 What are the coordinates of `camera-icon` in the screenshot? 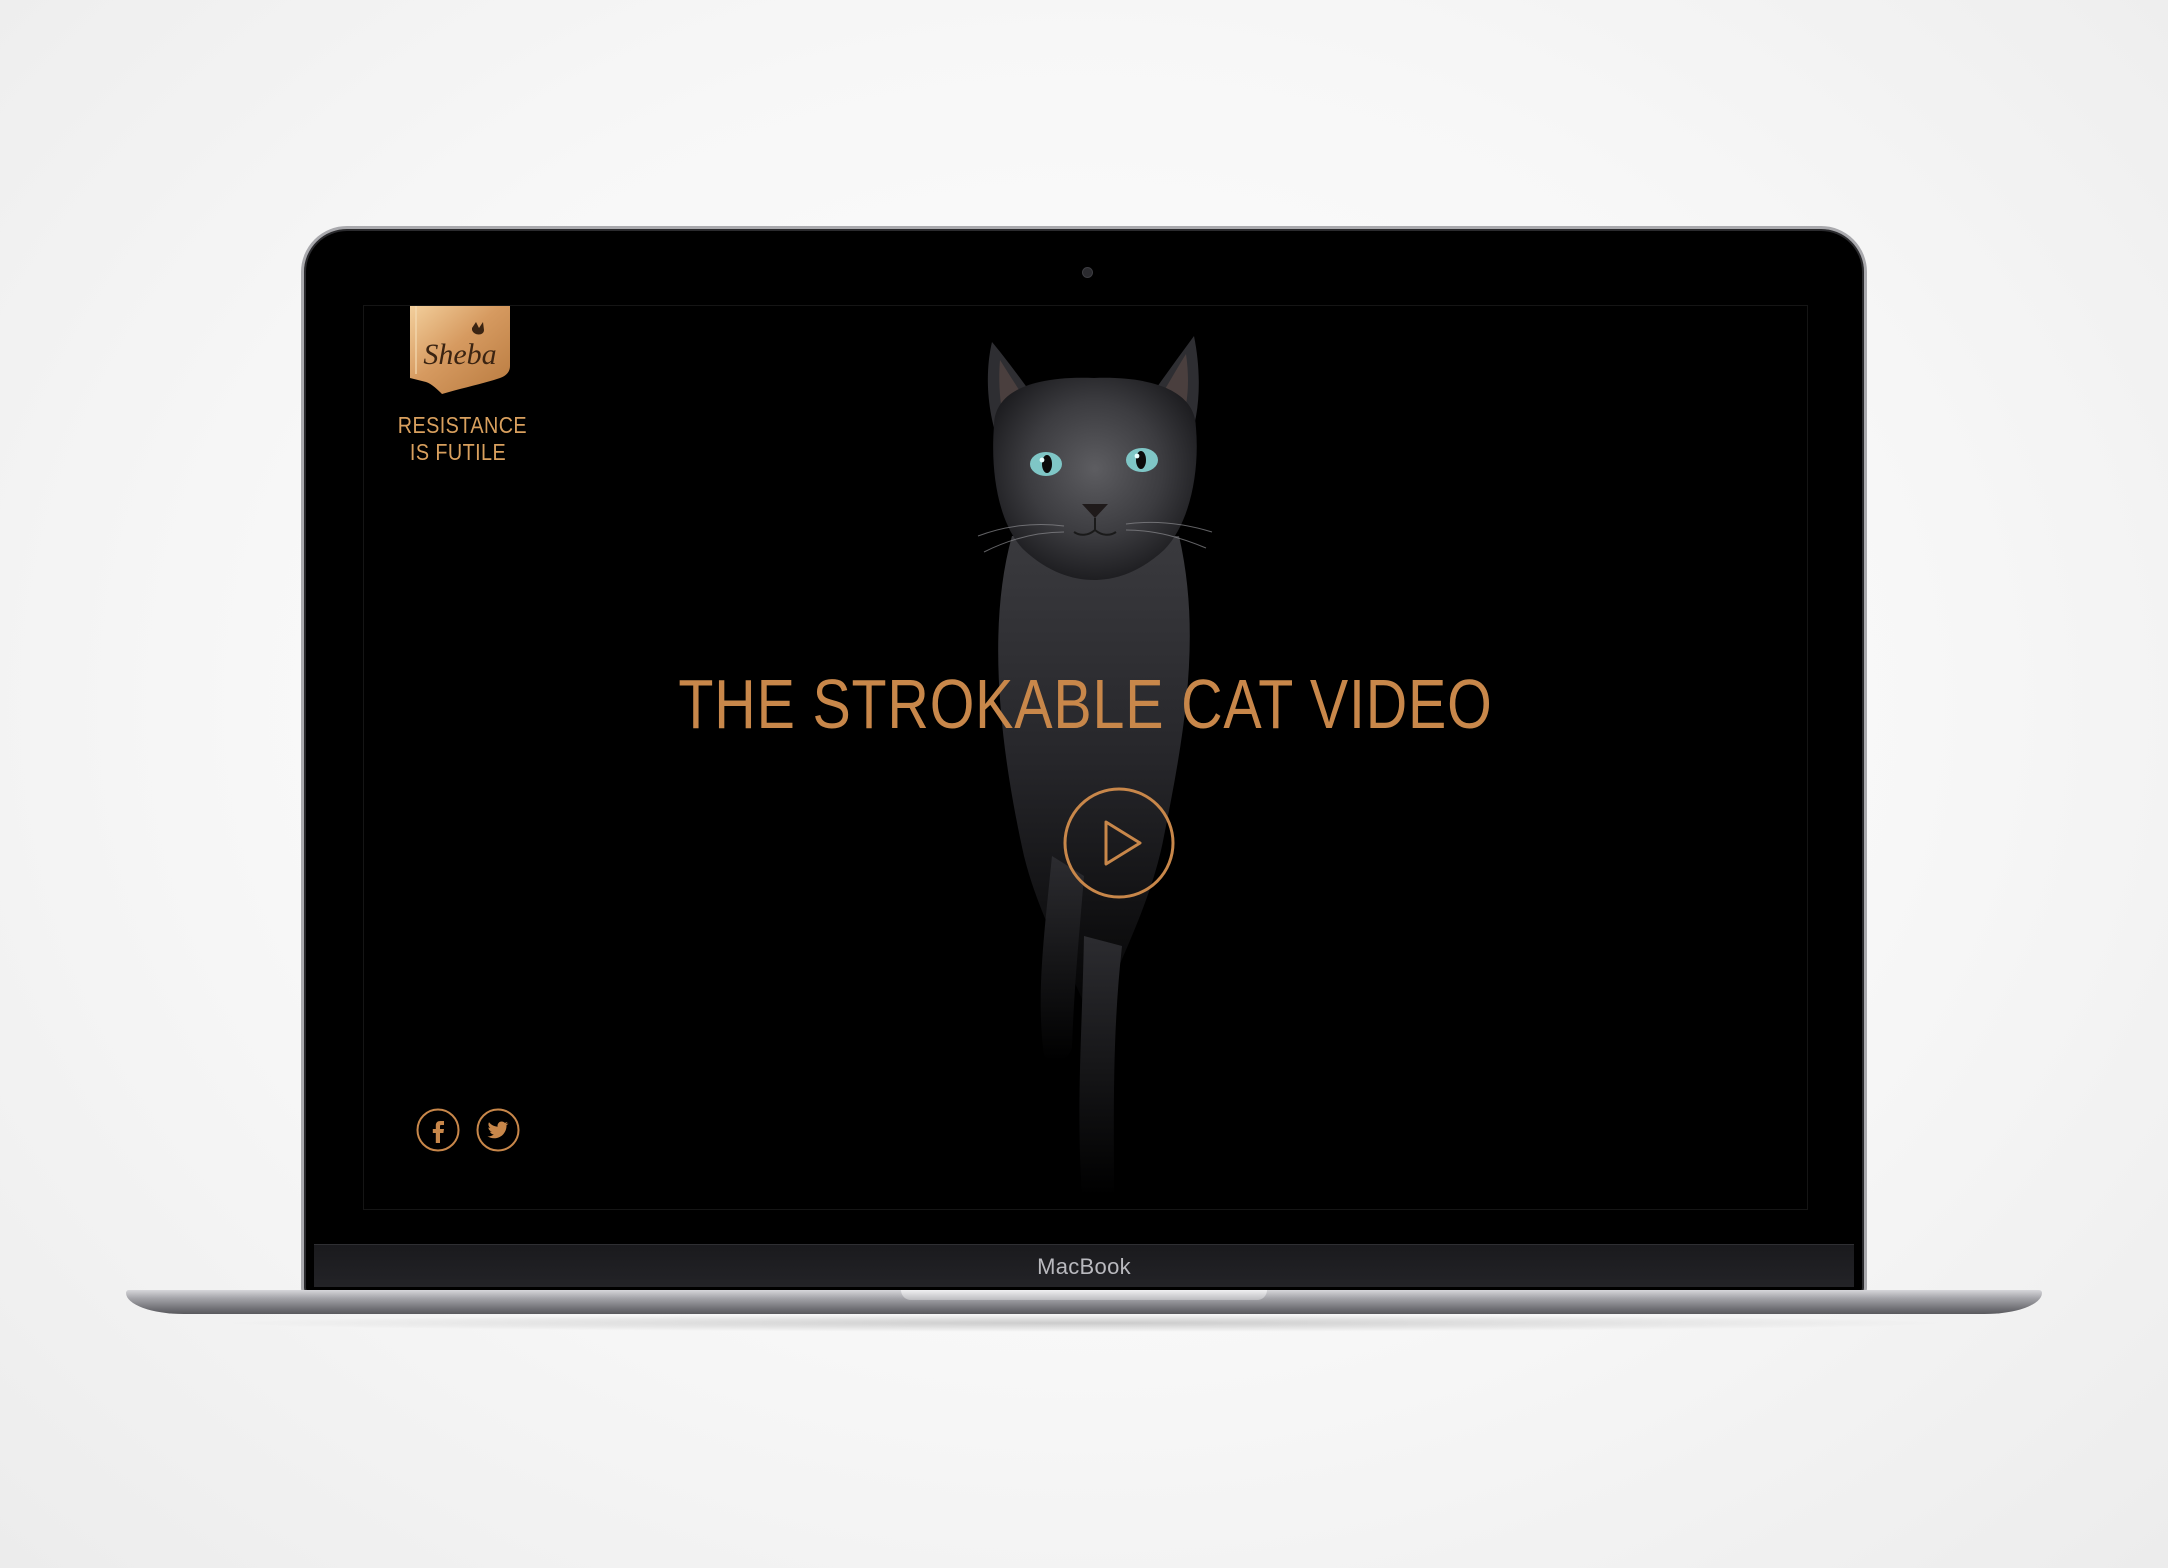 It's located at (1087, 272).